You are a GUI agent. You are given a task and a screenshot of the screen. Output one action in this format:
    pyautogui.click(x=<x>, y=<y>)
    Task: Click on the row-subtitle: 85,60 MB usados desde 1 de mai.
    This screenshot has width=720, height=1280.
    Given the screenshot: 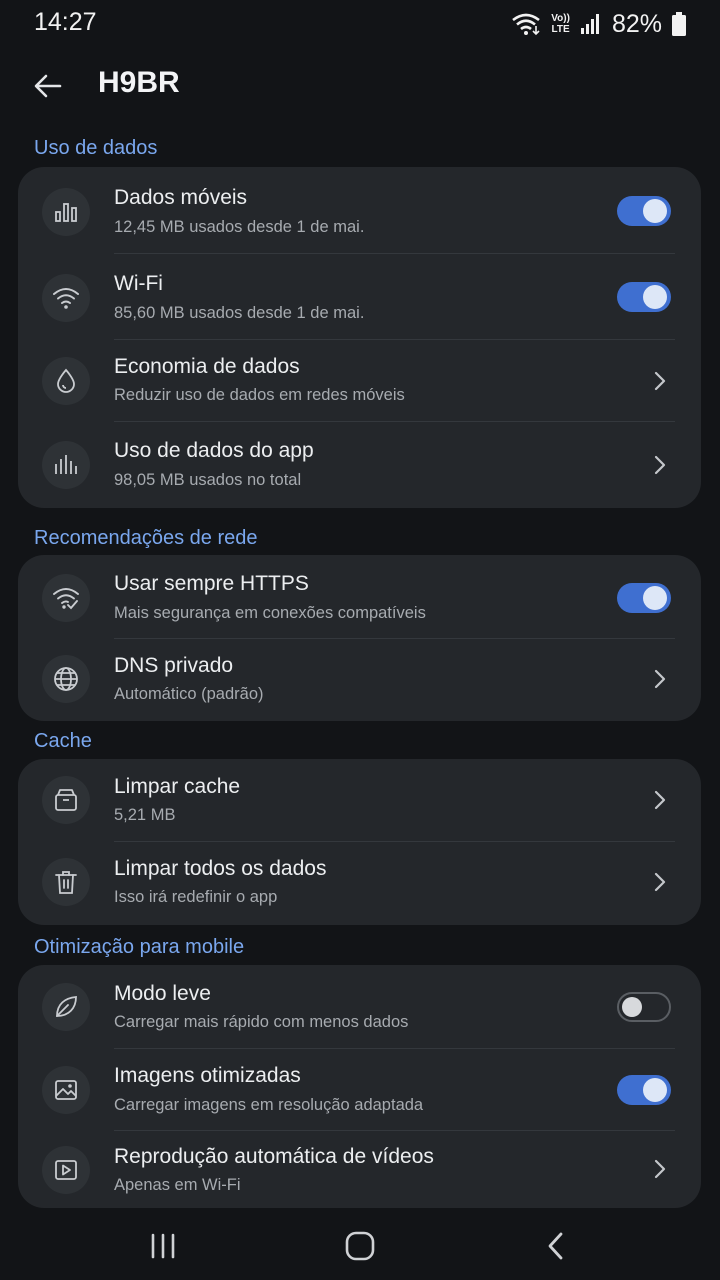 What is the action you would take?
    pyautogui.click(x=239, y=313)
    